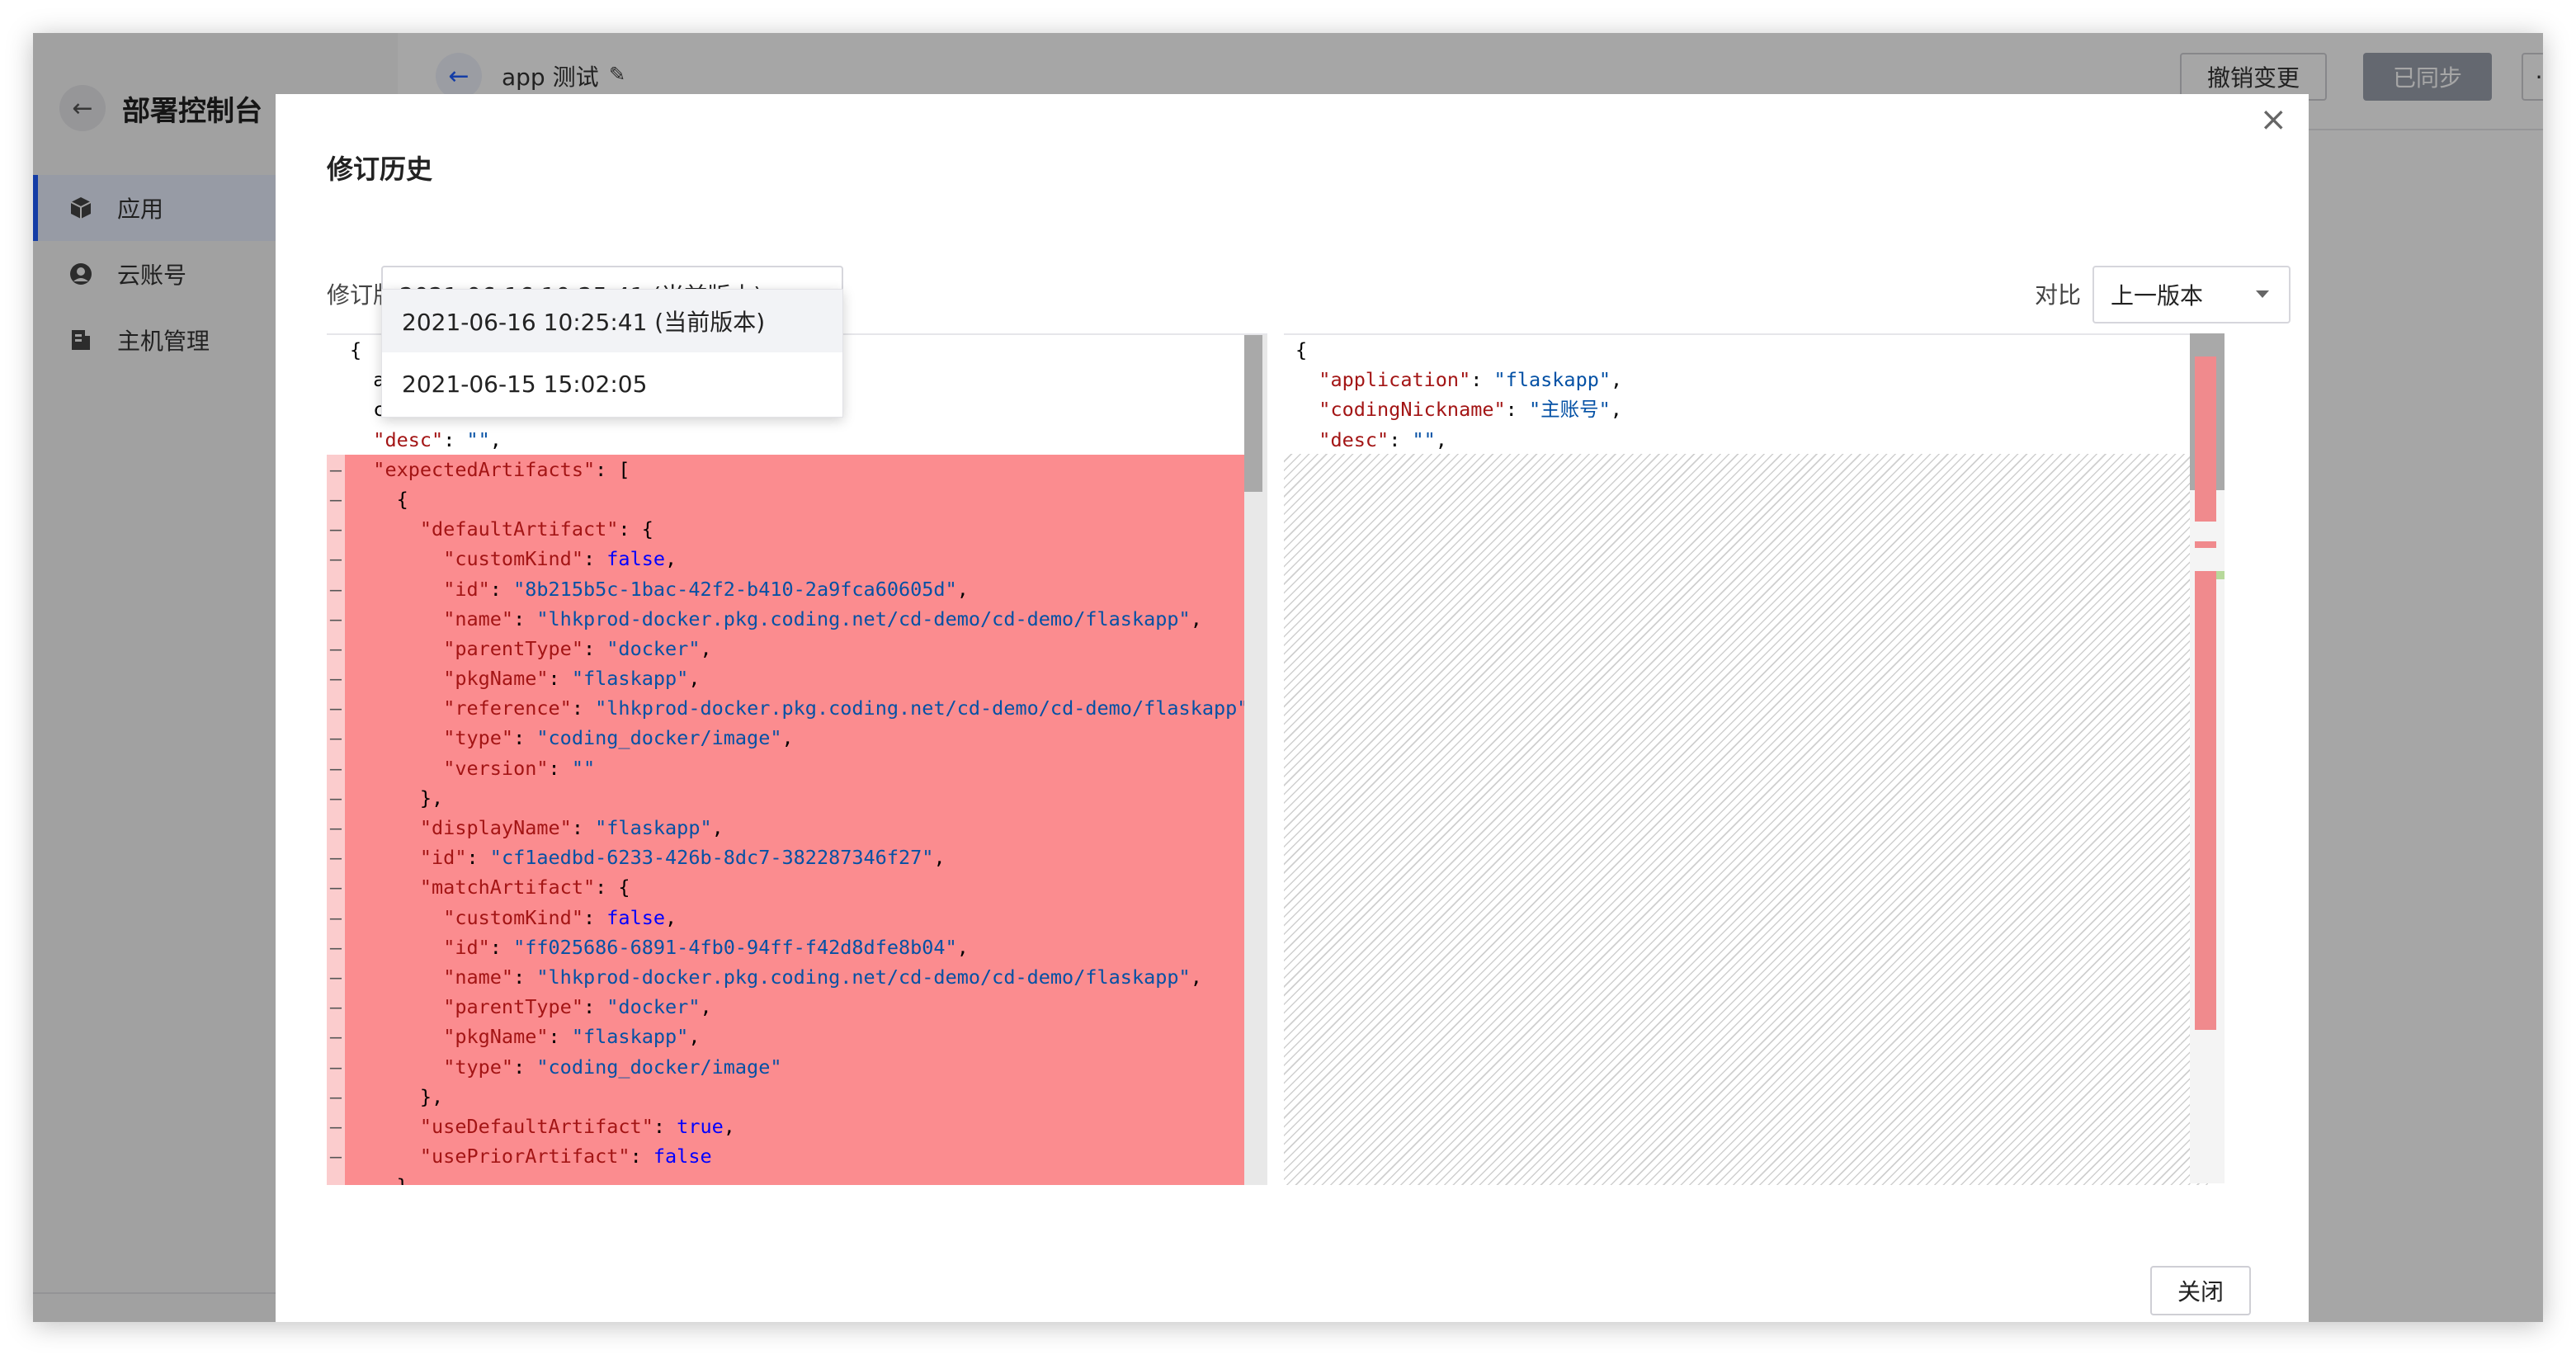 The height and width of the screenshot is (1355, 2576). Describe the element at coordinates (2200, 1290) in the screenshot. I see `close-button: 关闭` at that location.